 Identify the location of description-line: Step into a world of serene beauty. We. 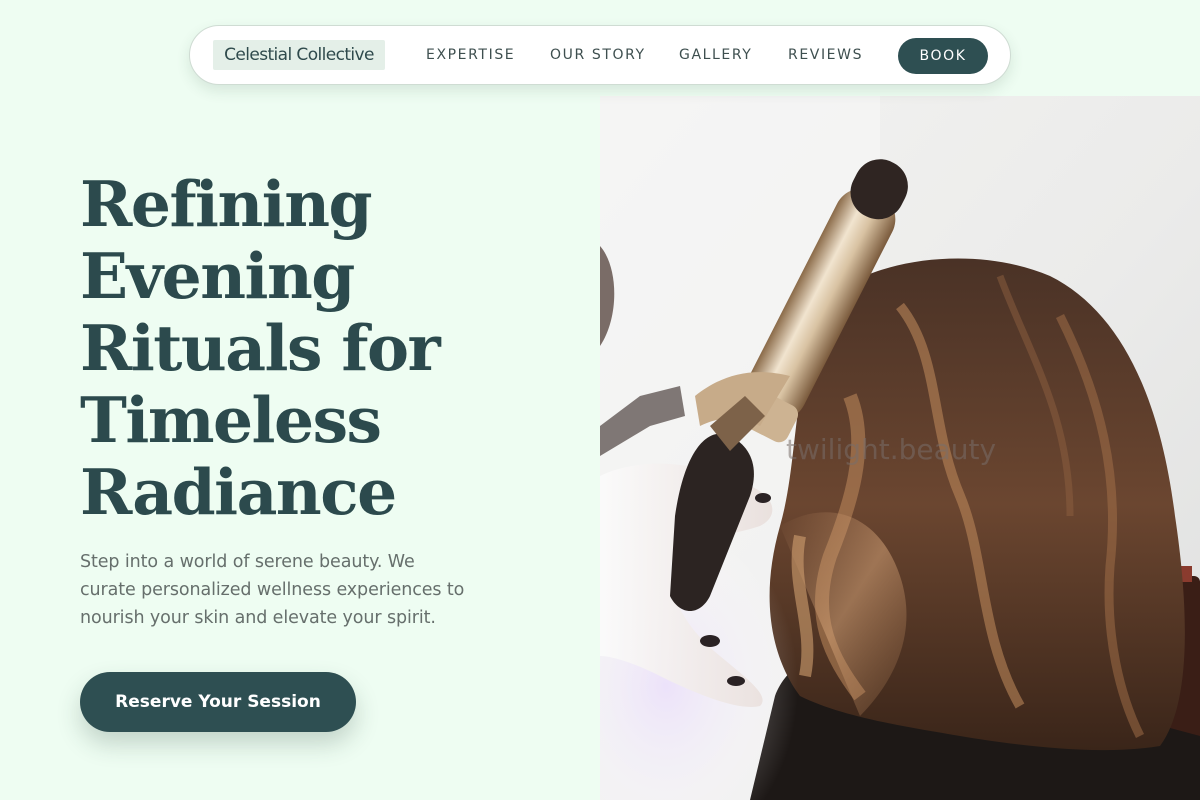
(247, 562).